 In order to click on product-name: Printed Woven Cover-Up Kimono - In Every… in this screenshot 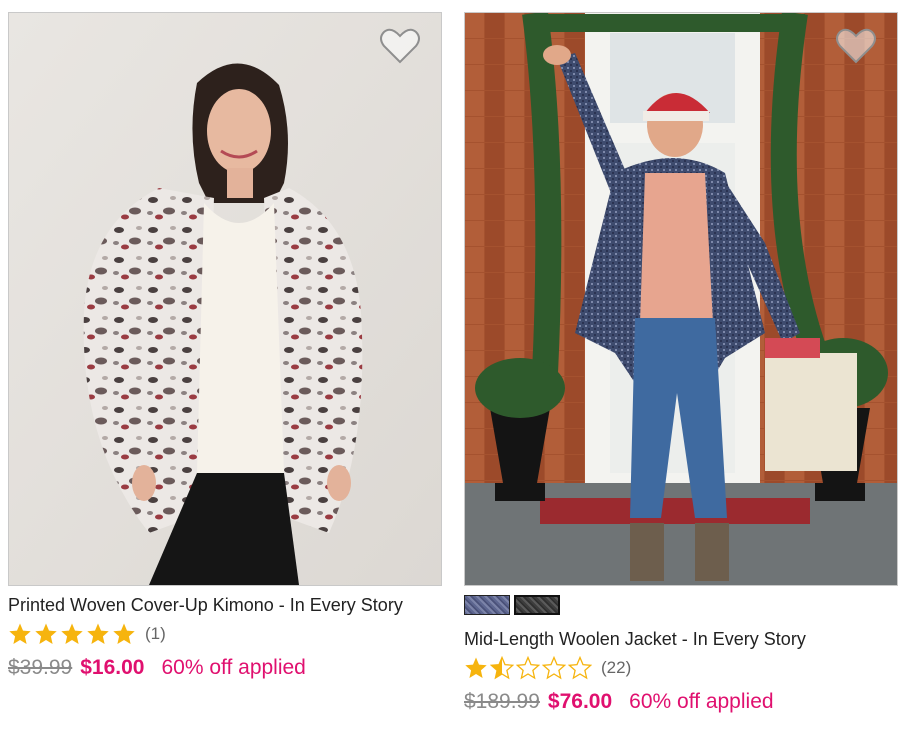, I will do `click(225, 605)`.